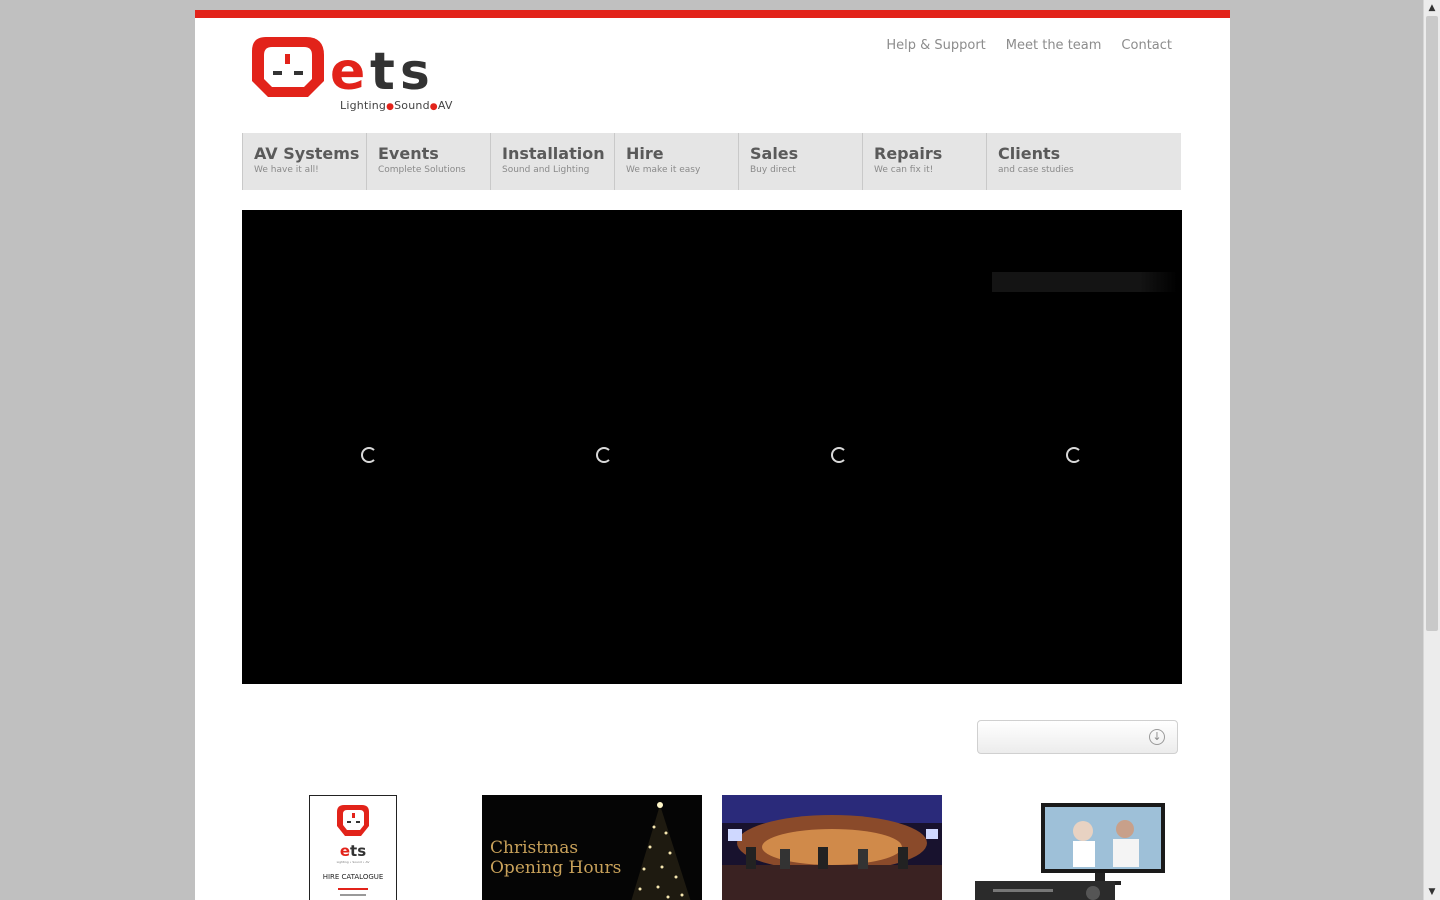 This screenshot has height=900, width=1440. Describe the element at coordinates (1036, 170) in the screenshot. I see `nav-item-subtitle: and case studies` at that location.